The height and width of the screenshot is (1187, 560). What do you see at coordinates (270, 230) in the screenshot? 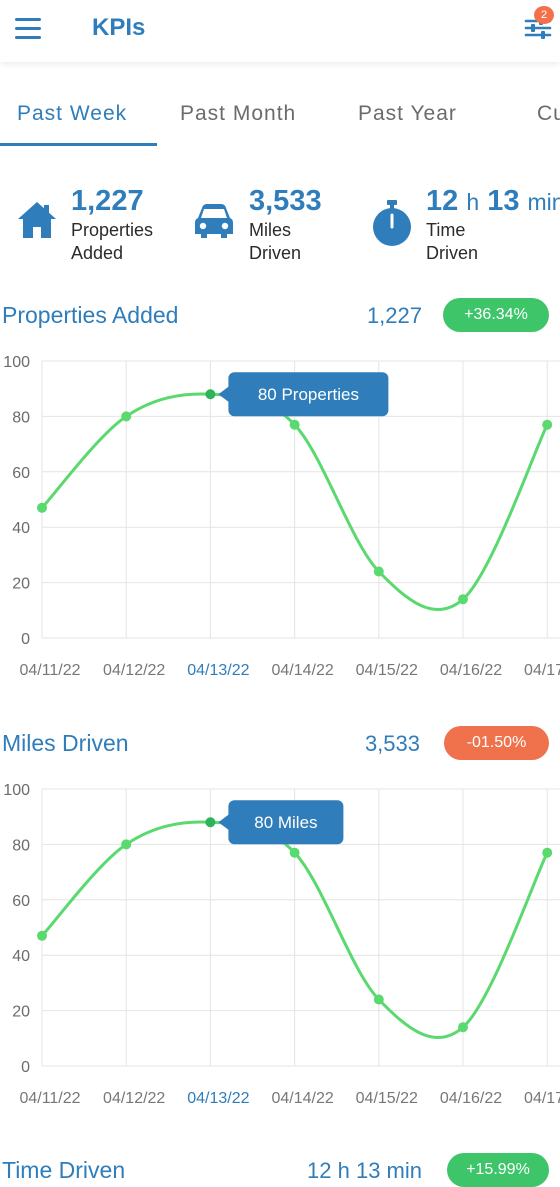
I see `kpi-label-line1: Miles` at bounding box center [270, 230].